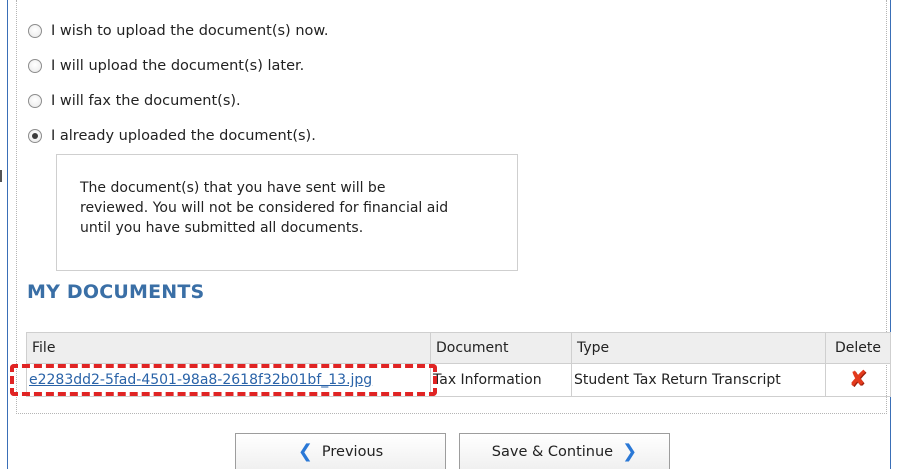  Describe the element at coordinates (190, 31) in the screenshot. I see `option-label: I wish to upload the document(s) now.` at that location.